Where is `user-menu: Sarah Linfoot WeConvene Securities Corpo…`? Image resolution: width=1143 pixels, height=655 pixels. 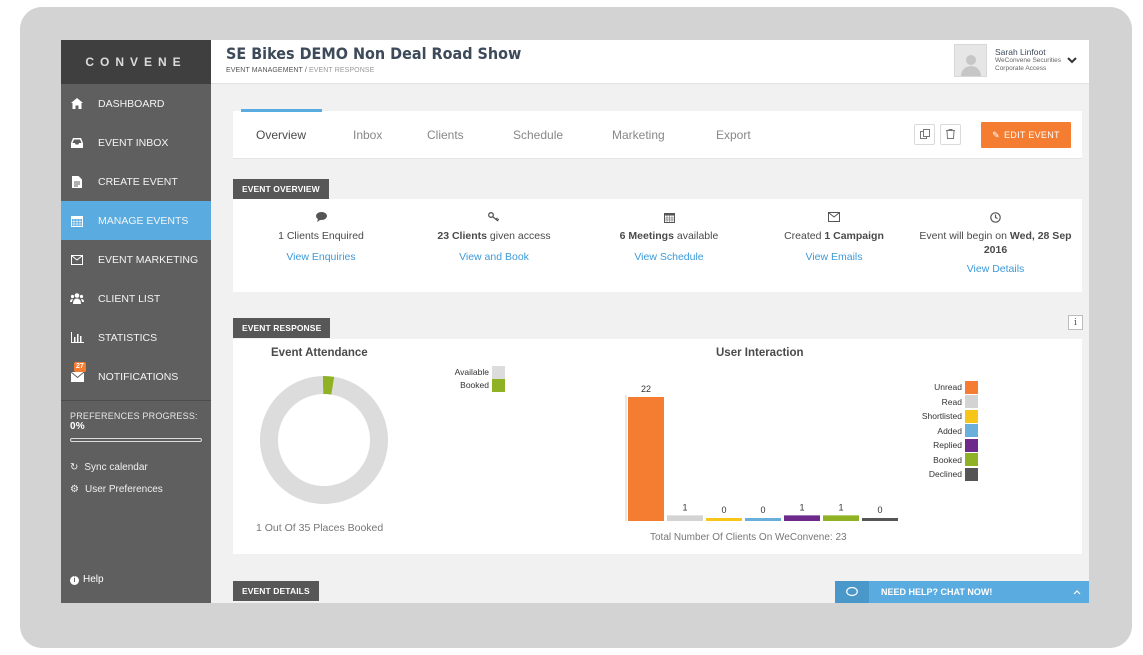
user-menu: Sarah Linfoot WeConvene Securities Corpo… is located at coordinates (1015, 60).